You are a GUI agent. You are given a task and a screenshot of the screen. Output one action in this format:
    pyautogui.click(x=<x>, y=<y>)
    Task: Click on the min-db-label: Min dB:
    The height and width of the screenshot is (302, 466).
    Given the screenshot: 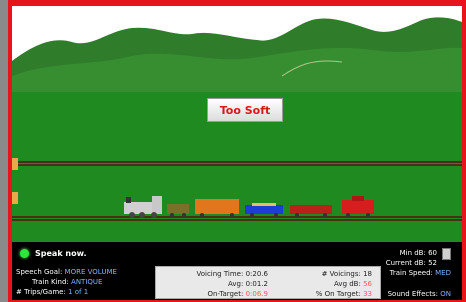 What is the action you would take?
    pyautogui.click(x=412, y=253)
    